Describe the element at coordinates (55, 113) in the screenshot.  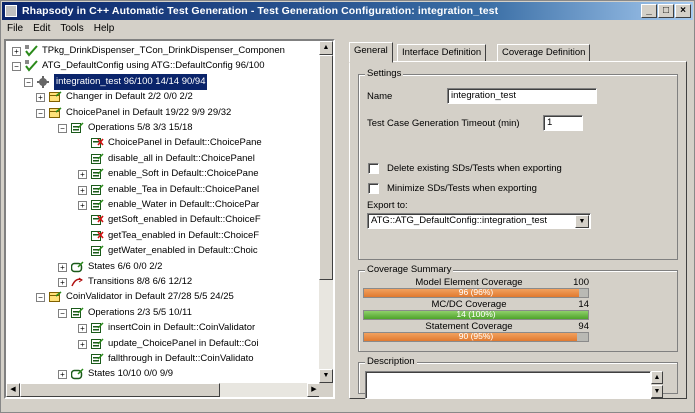
I see `class-icon` at that location.